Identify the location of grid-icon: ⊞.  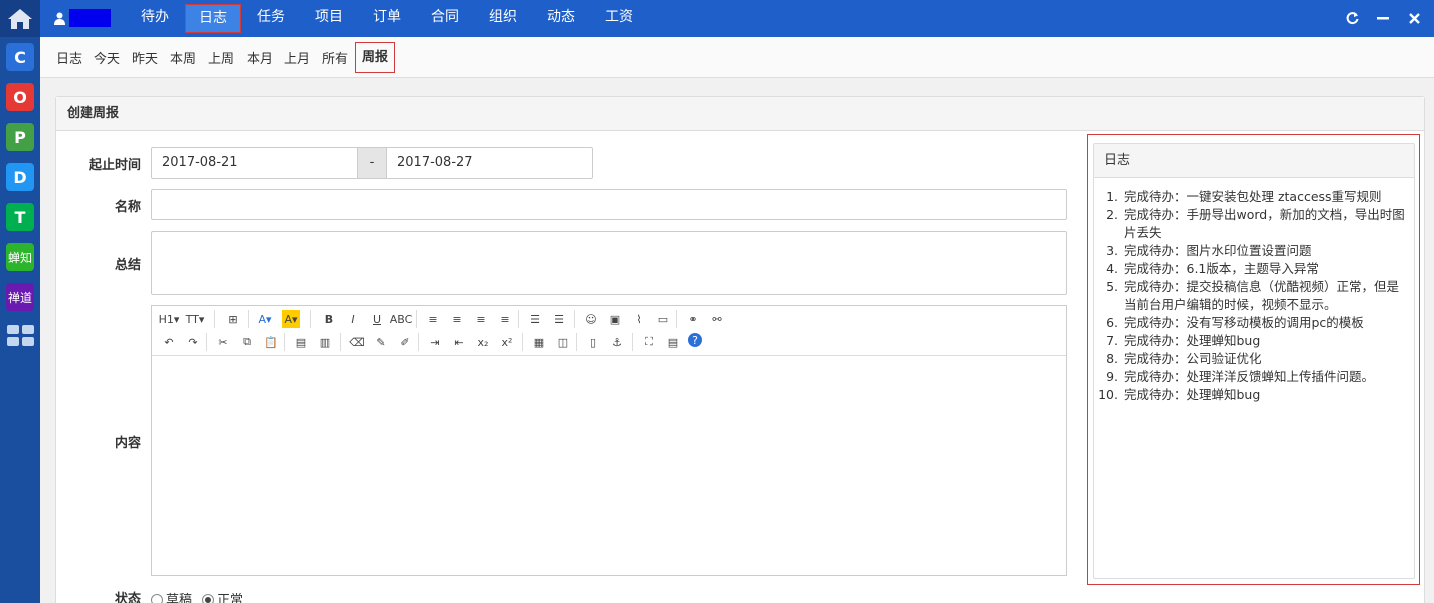
(233, 319).